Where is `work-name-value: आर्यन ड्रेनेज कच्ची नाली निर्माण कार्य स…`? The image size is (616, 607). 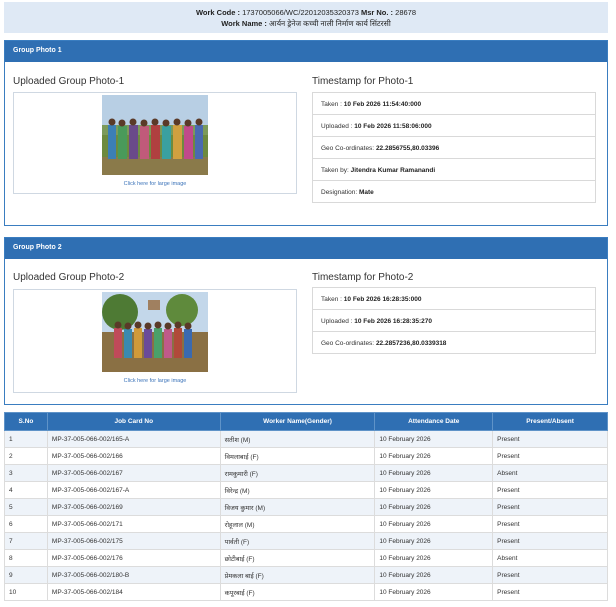 work-name-value: आर्यन ड्रेनेज कच्ची नाली निर्माण कार्य स… is located at coordinates (330, 23).